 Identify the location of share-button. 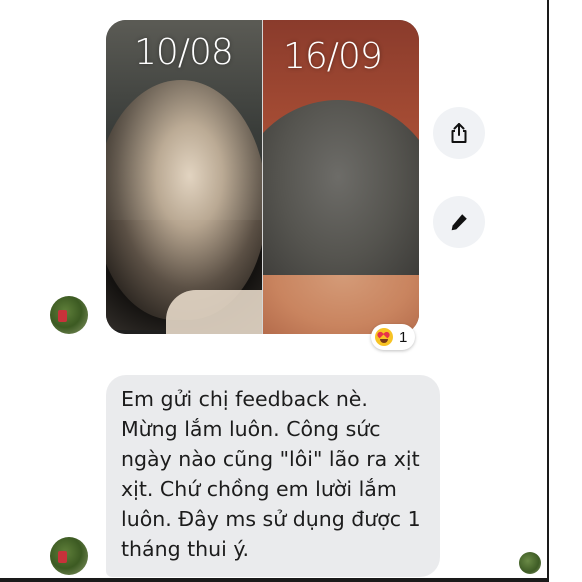
(459, 133).